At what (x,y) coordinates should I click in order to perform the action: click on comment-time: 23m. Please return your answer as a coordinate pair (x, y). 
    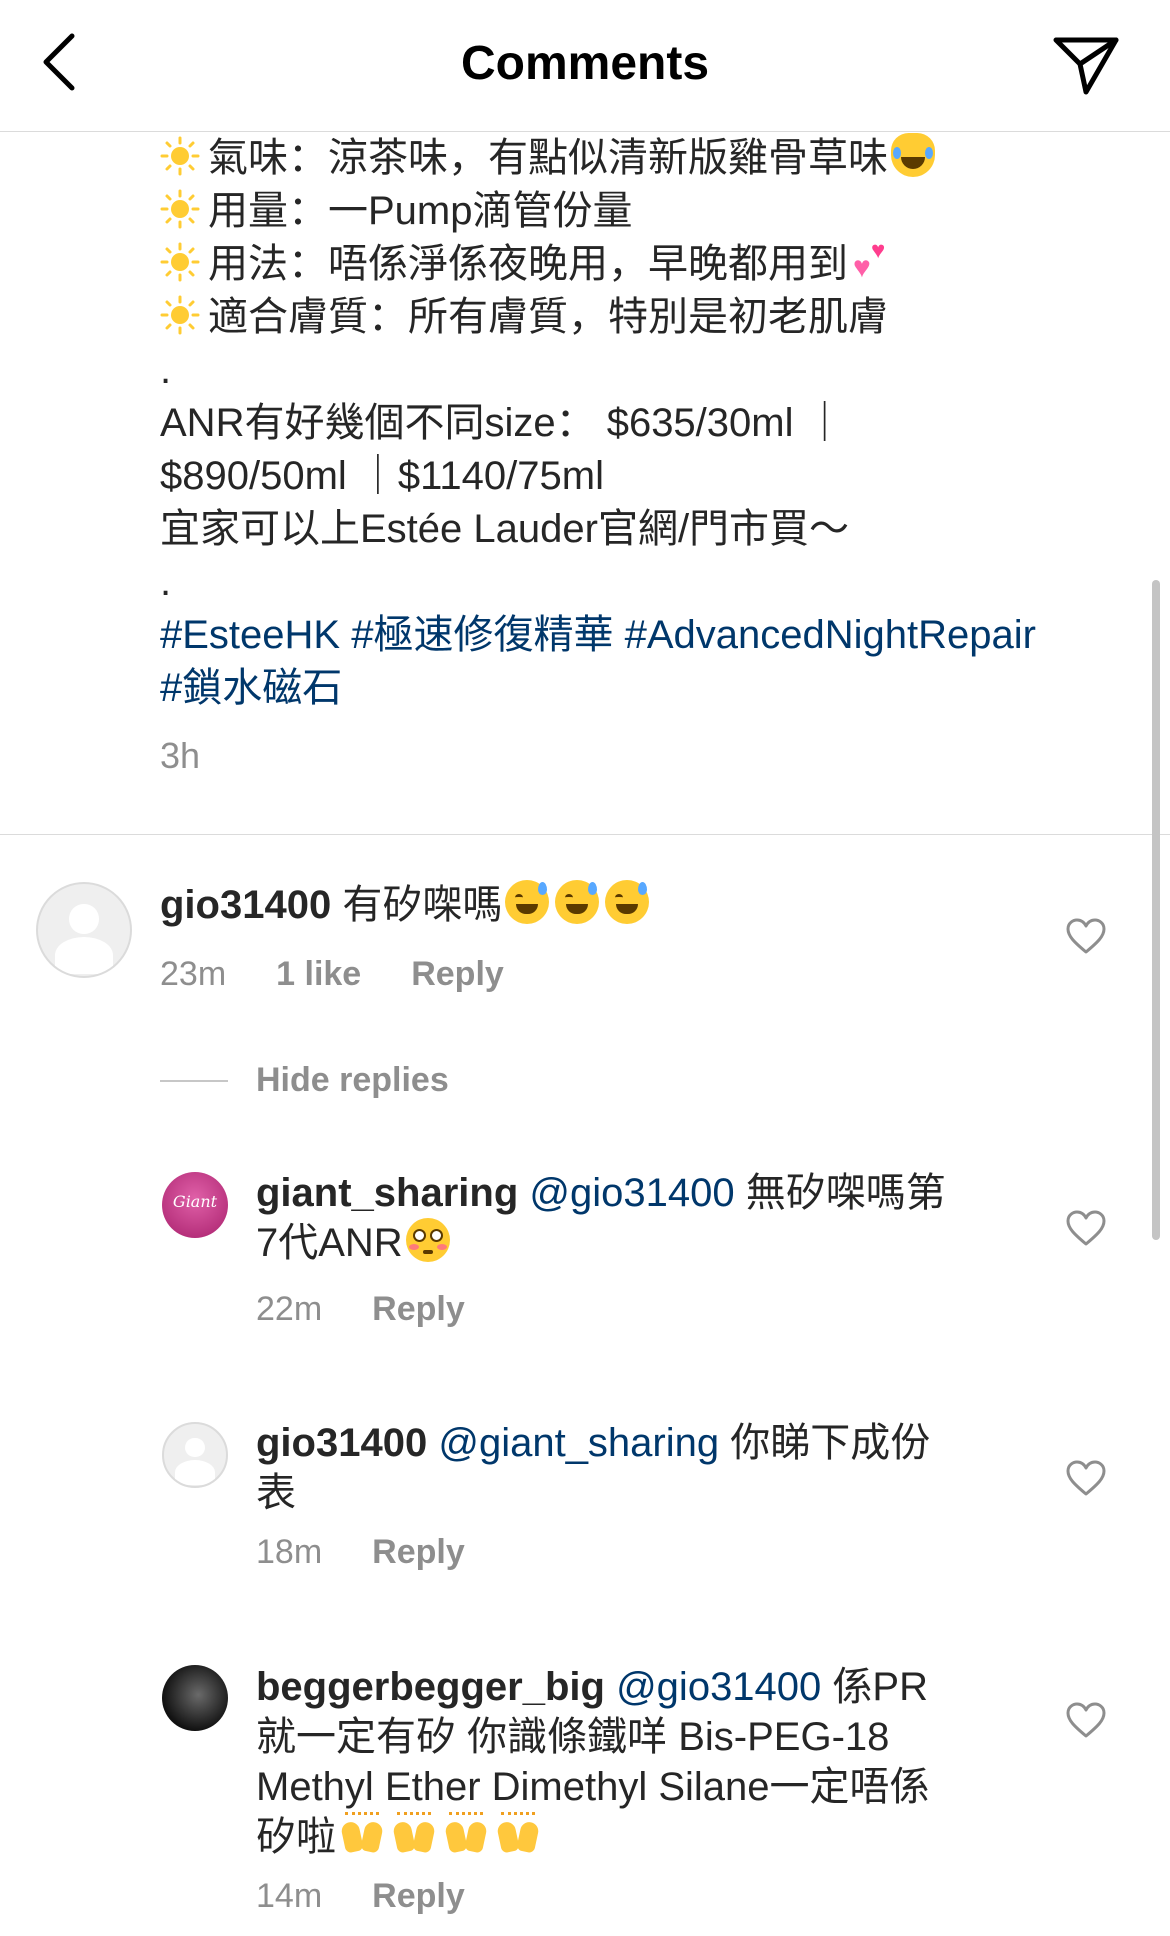
    Looking at the image, I should click on (193, 974).